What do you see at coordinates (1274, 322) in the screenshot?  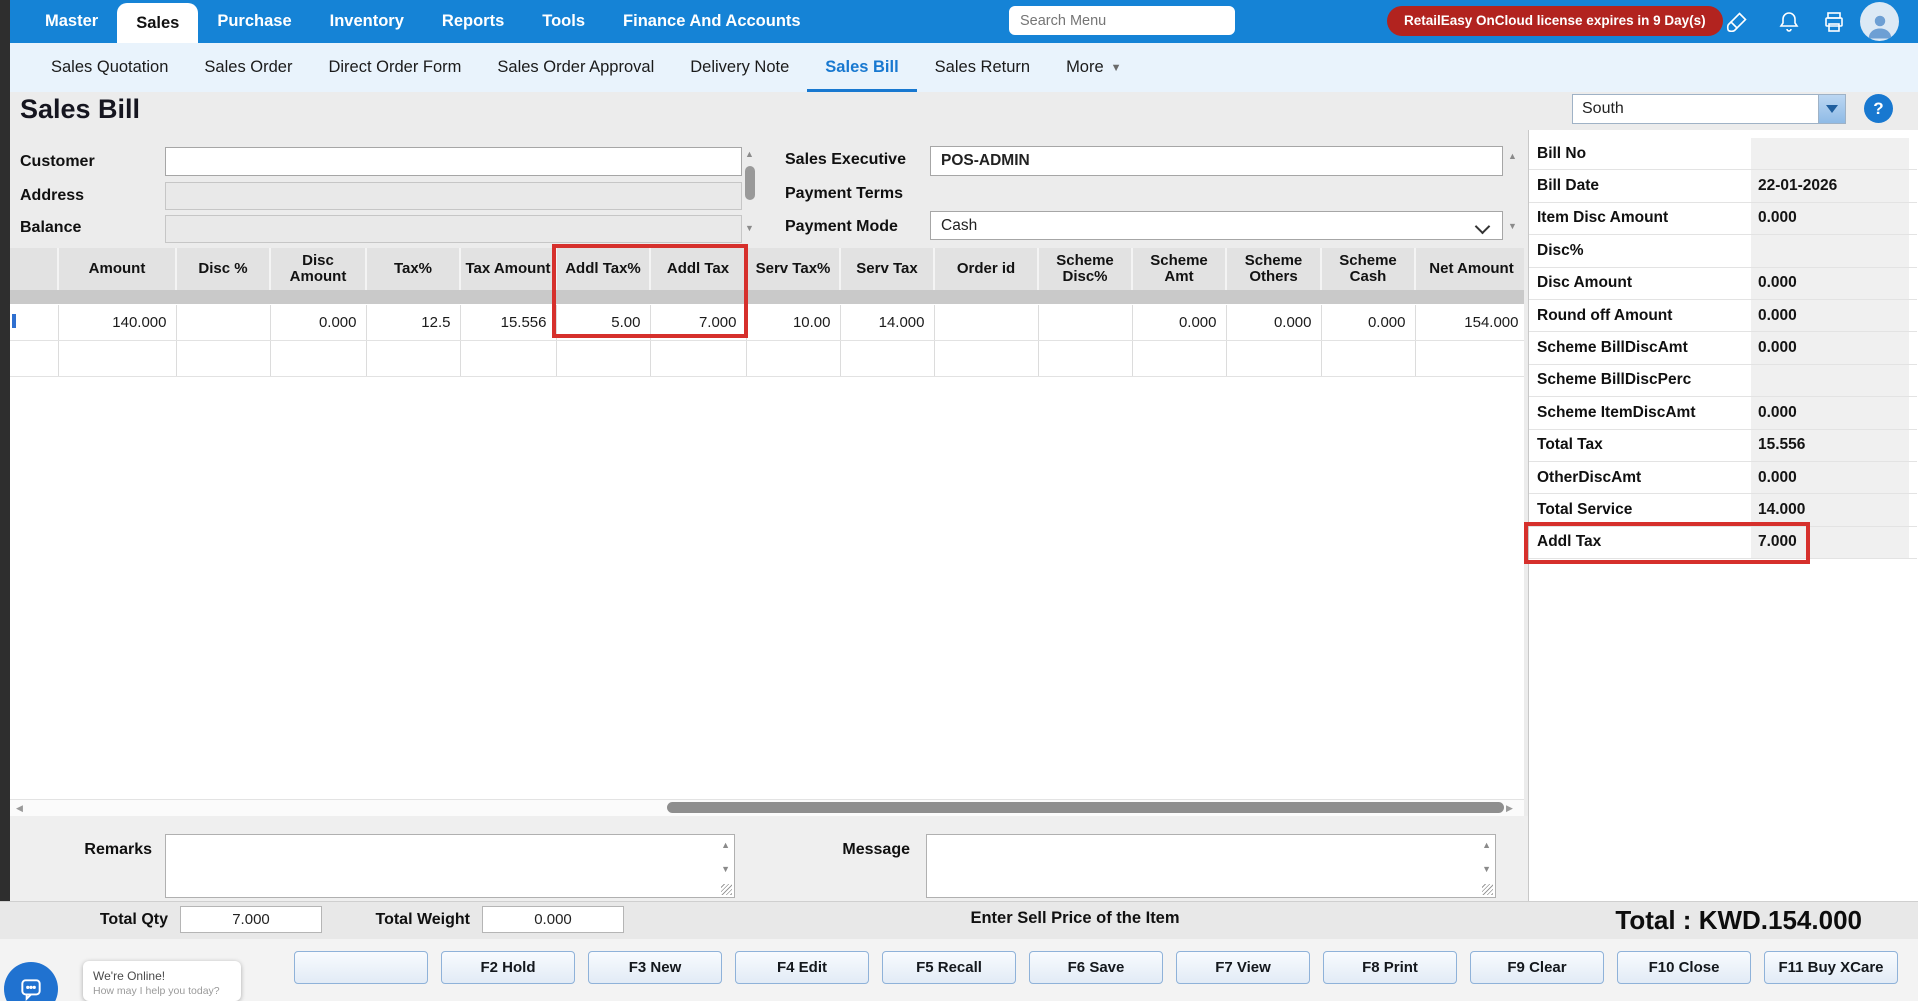 I see `grid-cell-scheme-others: 0.000` at bounding box center [1274, 322].